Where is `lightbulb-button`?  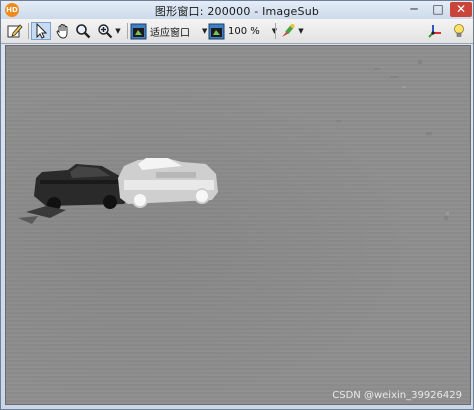
lightbulb-button is located at coordinates (459, 31).